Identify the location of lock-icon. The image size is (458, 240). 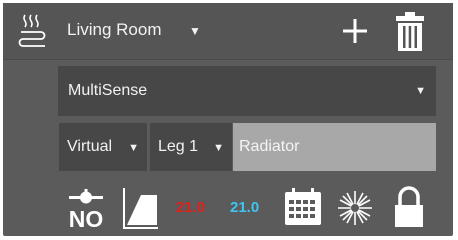
(409, 207).